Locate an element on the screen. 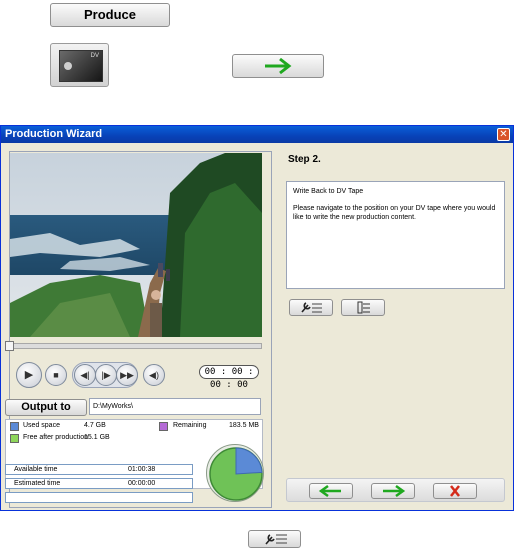  play-button: ▶ is located at coordinates (29, 375).